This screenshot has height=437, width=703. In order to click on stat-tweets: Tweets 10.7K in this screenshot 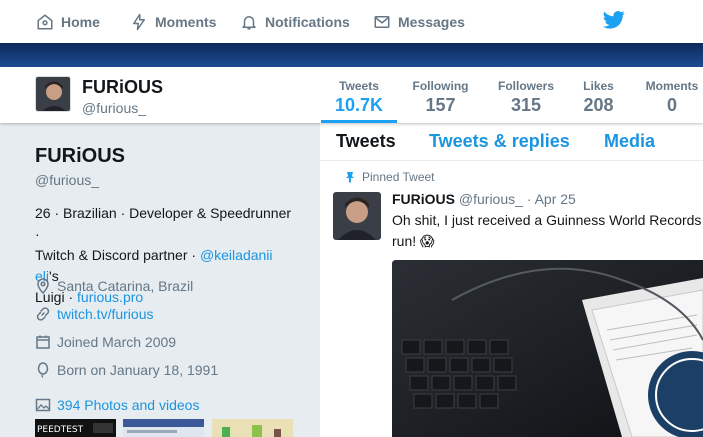, I will do `click(359, 95)`.